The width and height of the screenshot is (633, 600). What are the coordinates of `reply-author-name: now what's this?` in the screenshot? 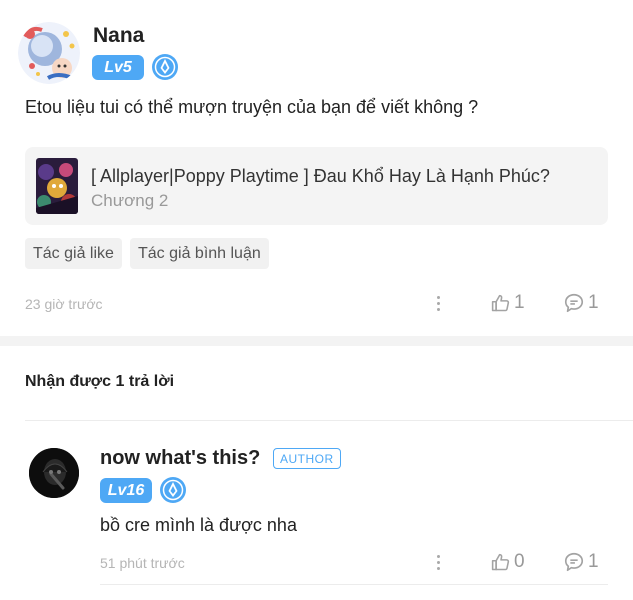 It's located at (180, 458).